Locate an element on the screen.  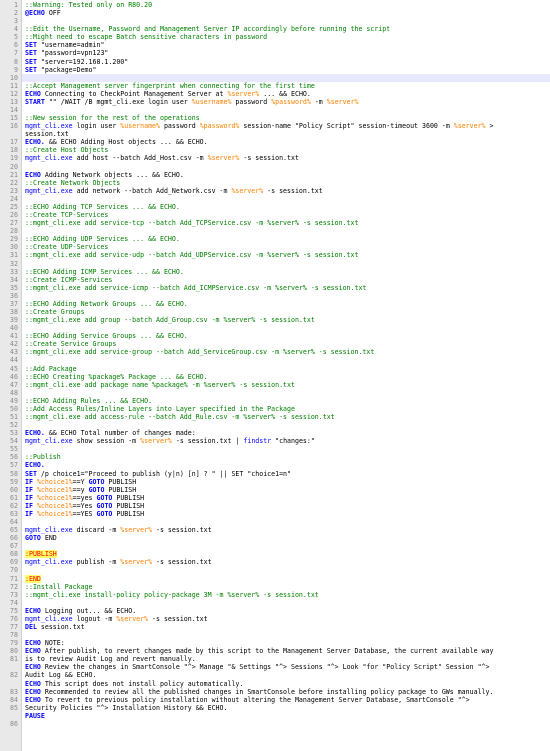
code-line: :PUBLISH is located at coordinates (286, 554).